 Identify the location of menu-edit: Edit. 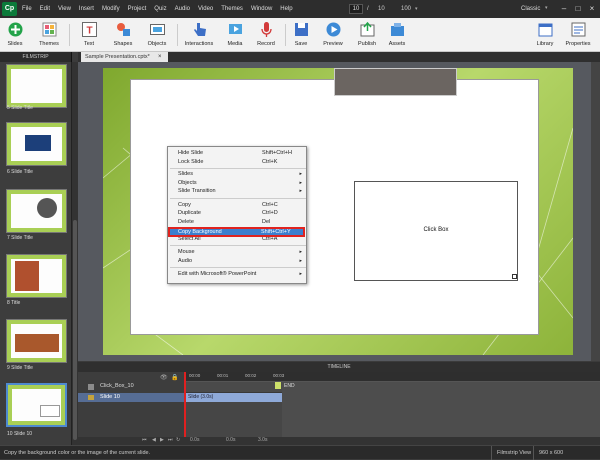
(45, 9).